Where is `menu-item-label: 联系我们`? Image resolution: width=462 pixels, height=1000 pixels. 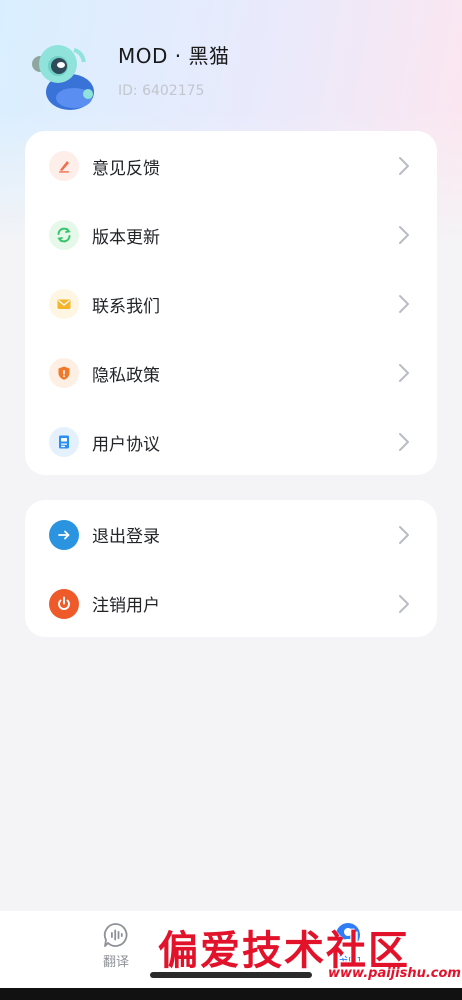 menu-item-label: 联系我们 is located at coordinates (126, 306).